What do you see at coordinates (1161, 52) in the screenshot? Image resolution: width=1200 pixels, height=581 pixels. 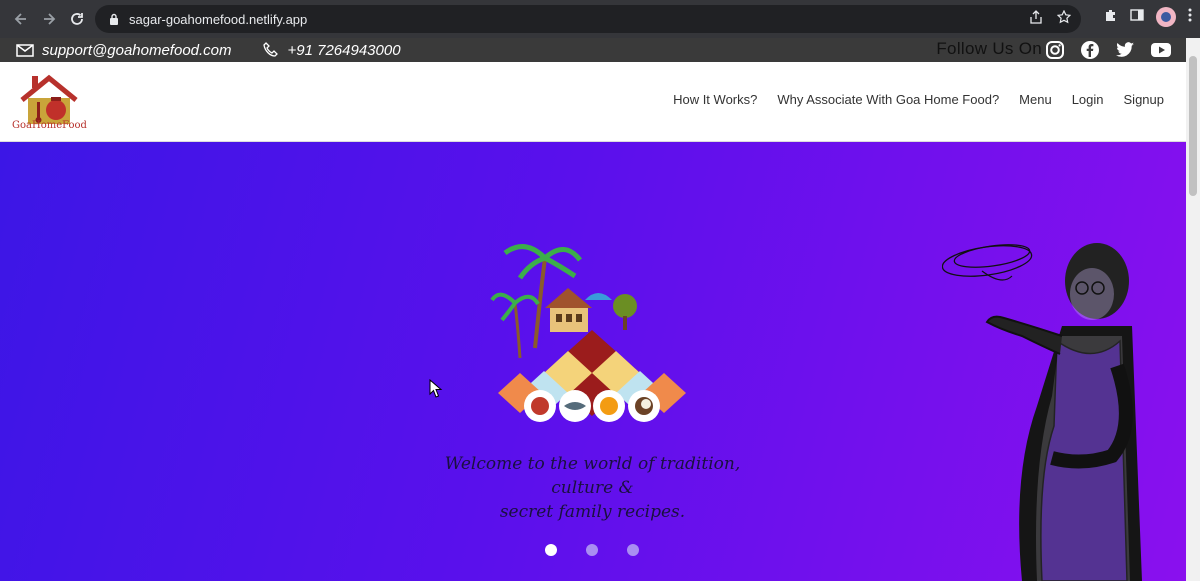 I see `youtube-icon` at bounding box center [1161, 52].